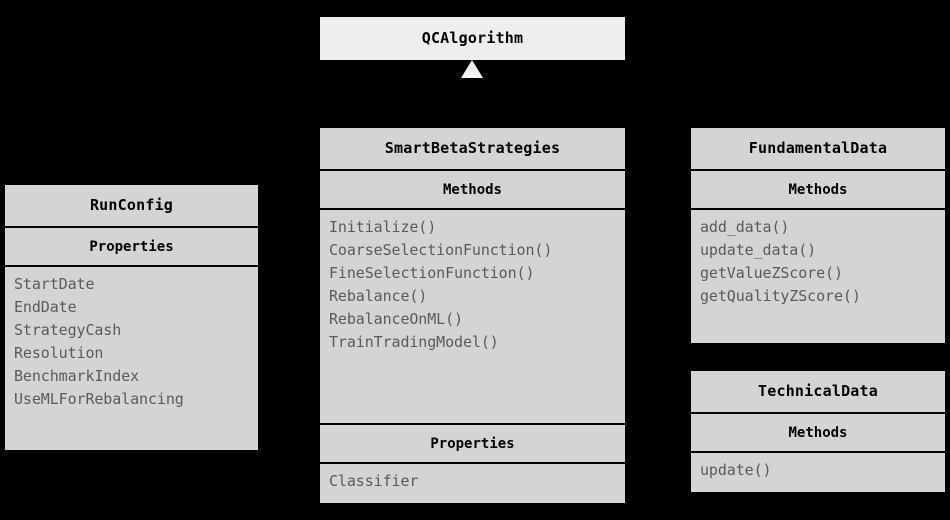 The width and height of the screenshot is (950, 520). Describe the element at coordinates (771, 273) in the screenshot. I see `list-item: getValueZScore()` at that location.